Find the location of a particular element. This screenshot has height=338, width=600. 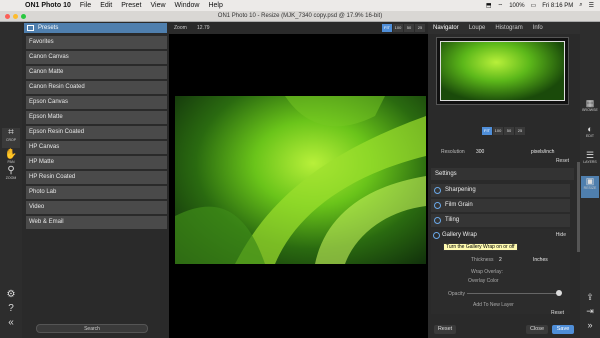

zoom-fit-button: FIT is located at coordinates (387, 28).